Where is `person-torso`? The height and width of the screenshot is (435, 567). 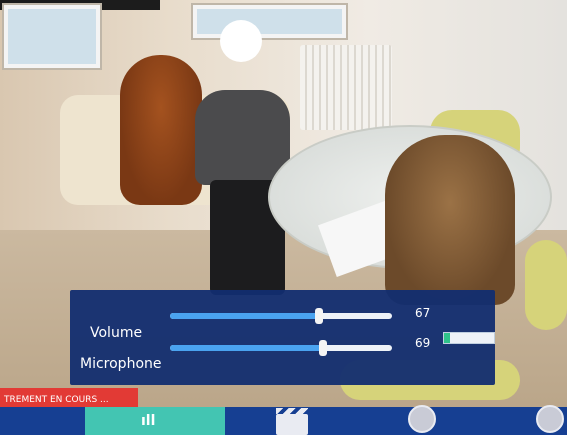
person-torso is located at coordinates (242, 137).